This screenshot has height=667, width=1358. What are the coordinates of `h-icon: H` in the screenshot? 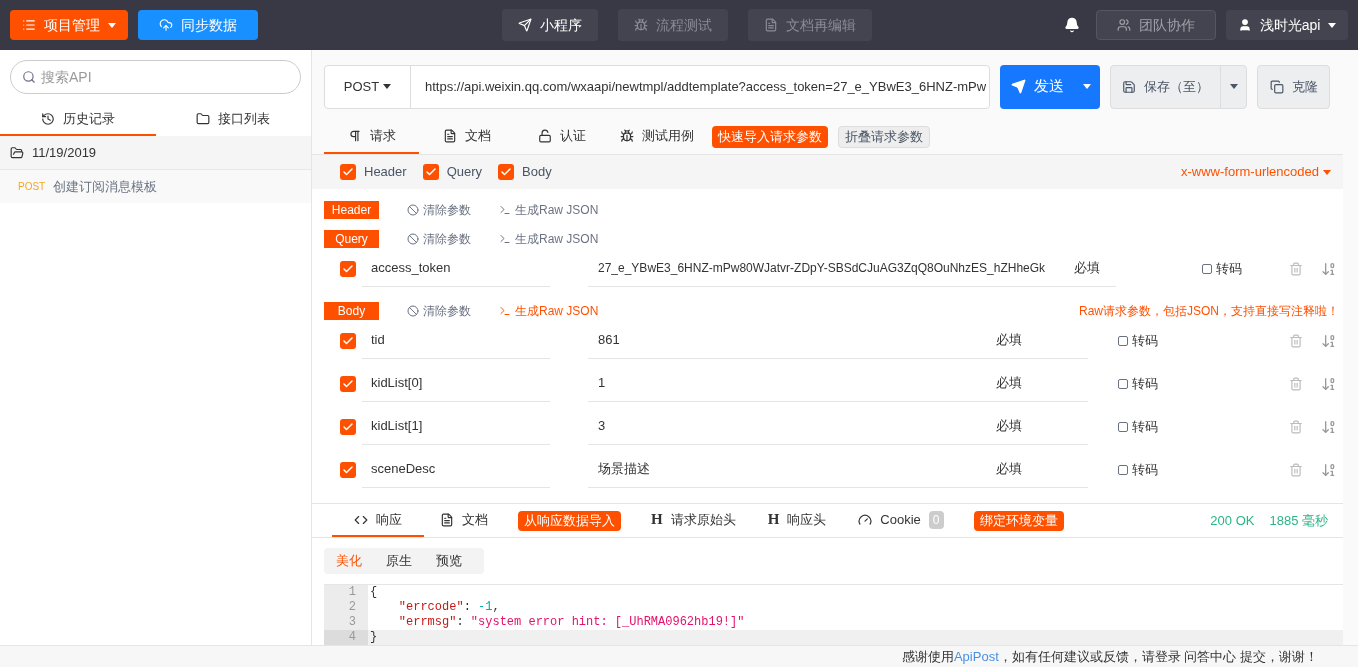 It's located at (657, 519).